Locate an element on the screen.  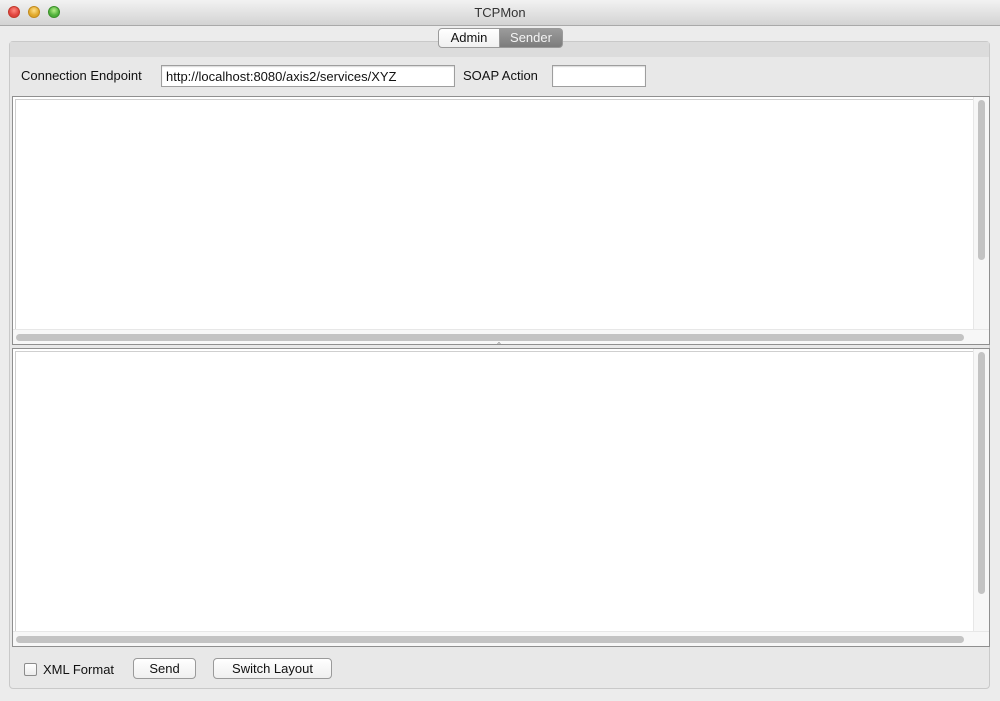
title-bar: TCPMon is located at coordinates (500, 13).